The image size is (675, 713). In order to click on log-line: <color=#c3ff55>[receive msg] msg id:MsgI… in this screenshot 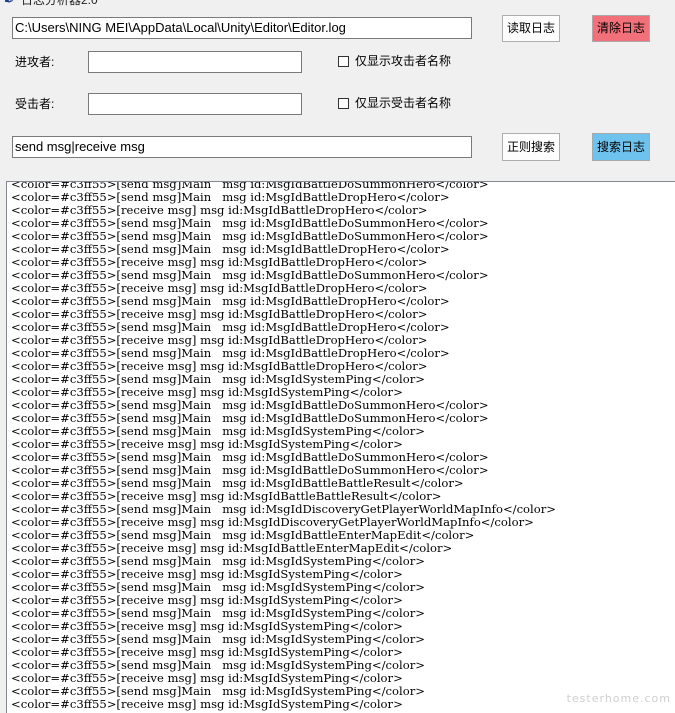, I will do `click(207, 704)`.